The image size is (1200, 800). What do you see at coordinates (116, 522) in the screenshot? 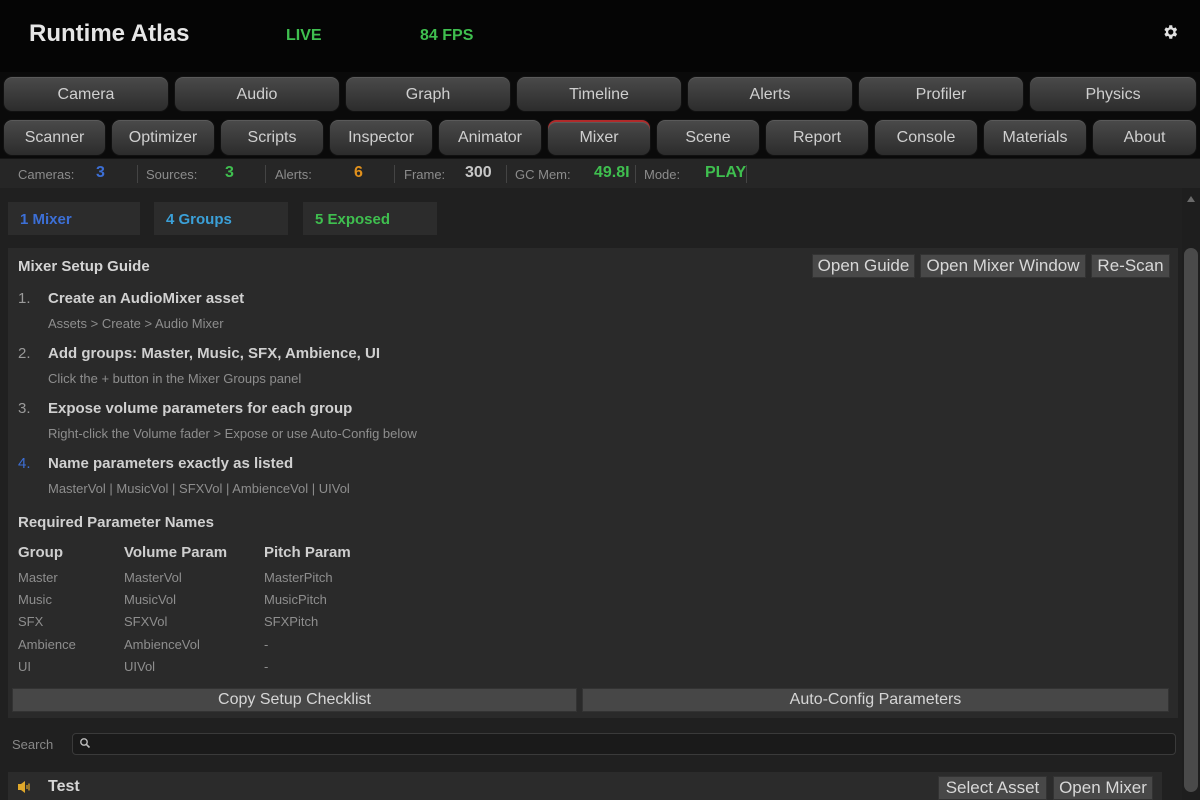
I see `required-params-title: Required Parameter Names` at bounding box center [116, 522].